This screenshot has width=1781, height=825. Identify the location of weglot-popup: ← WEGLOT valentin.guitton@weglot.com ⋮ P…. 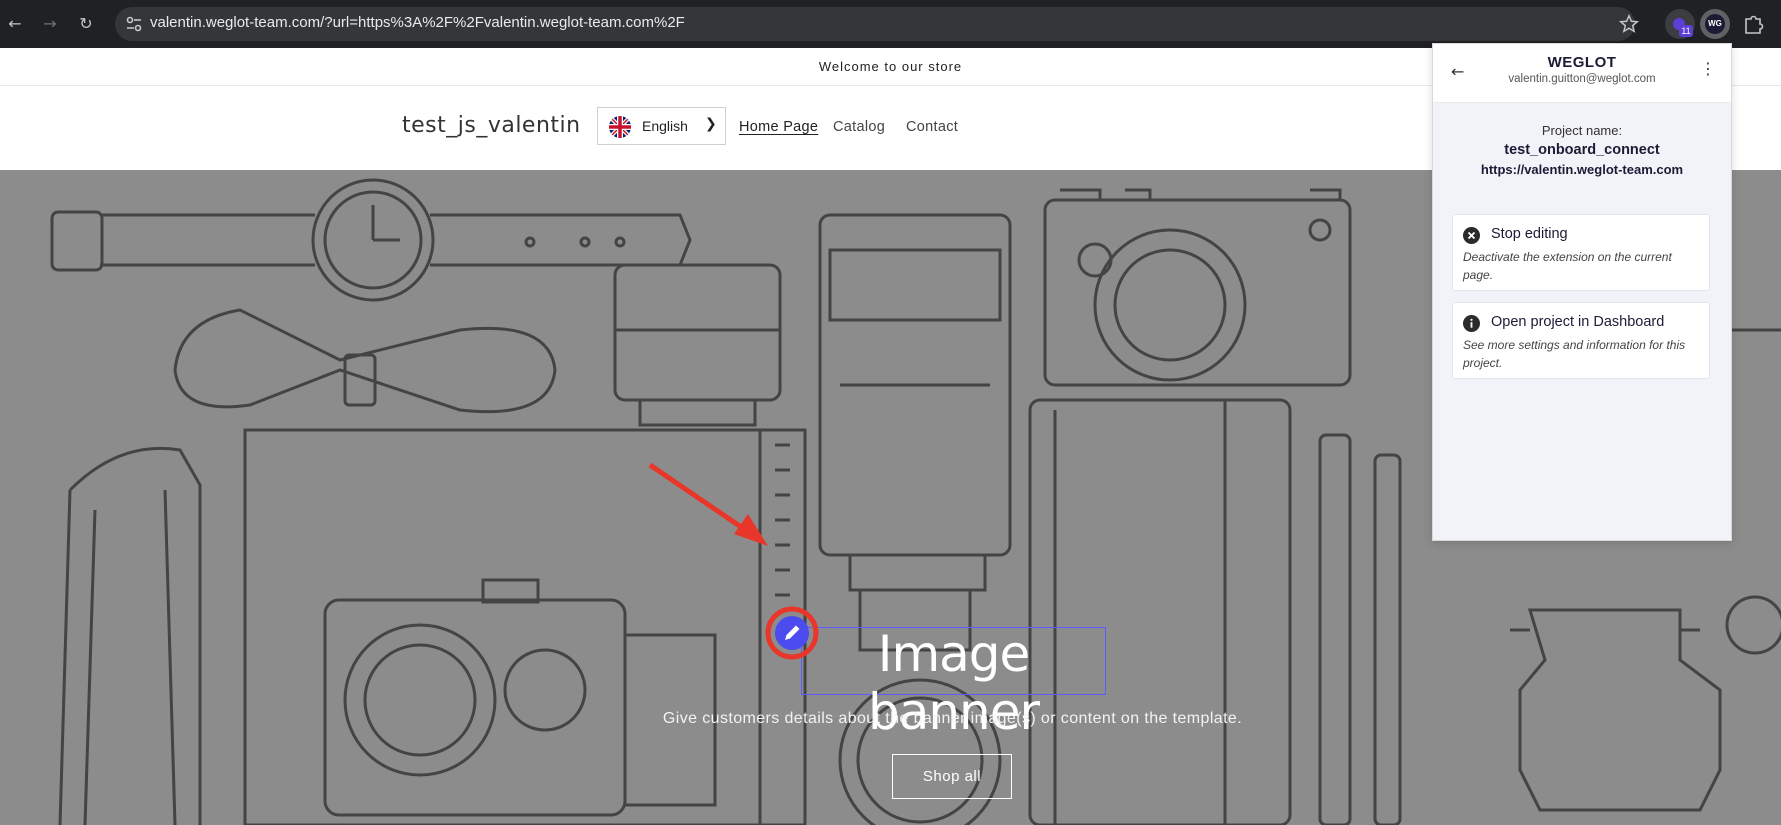
(1582, 292).